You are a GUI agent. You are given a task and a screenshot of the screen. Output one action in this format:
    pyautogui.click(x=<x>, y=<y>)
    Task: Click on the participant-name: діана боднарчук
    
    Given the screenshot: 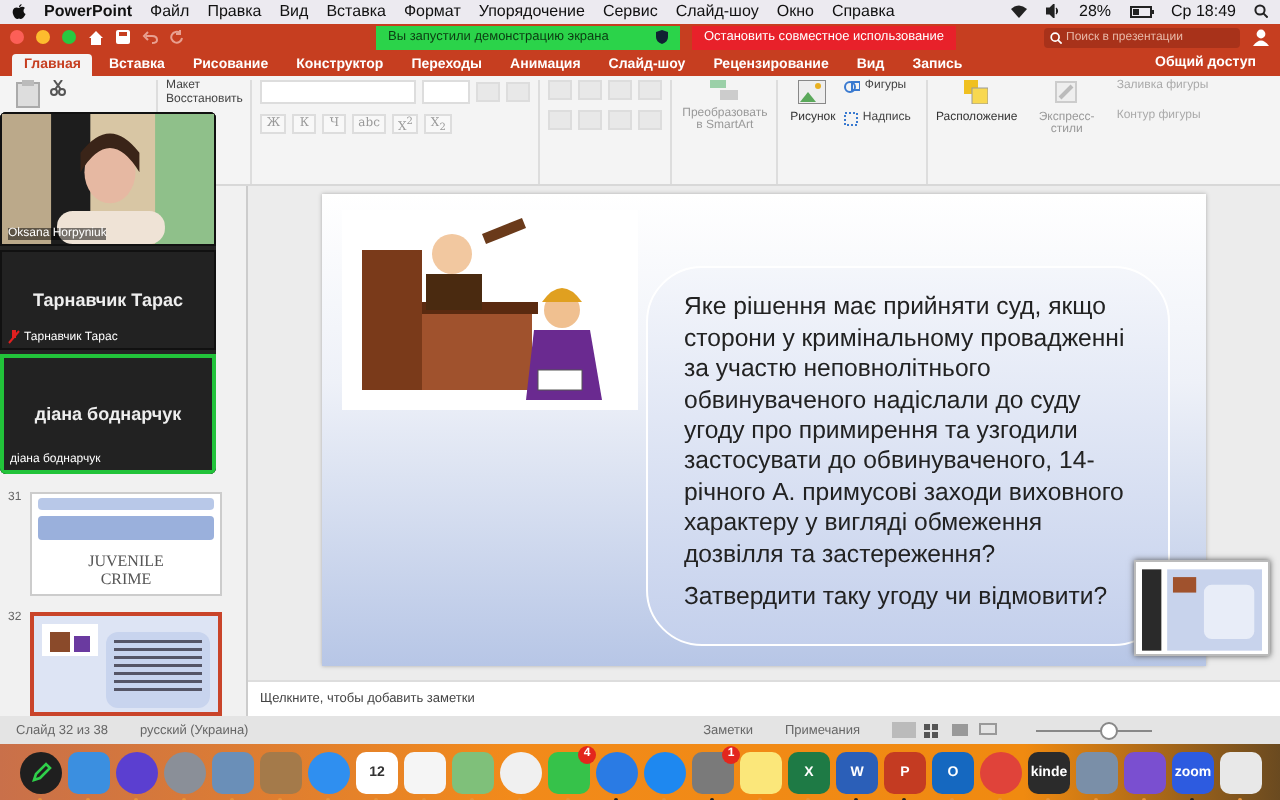 What is the action you would take?
    pyautogui.click(x=108, y=414)
    